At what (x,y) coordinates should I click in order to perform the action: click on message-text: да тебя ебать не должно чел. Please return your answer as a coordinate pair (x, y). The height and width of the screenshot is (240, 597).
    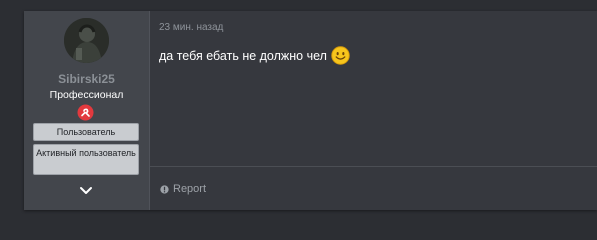
    Looking at the image, I should click on (243, 55).